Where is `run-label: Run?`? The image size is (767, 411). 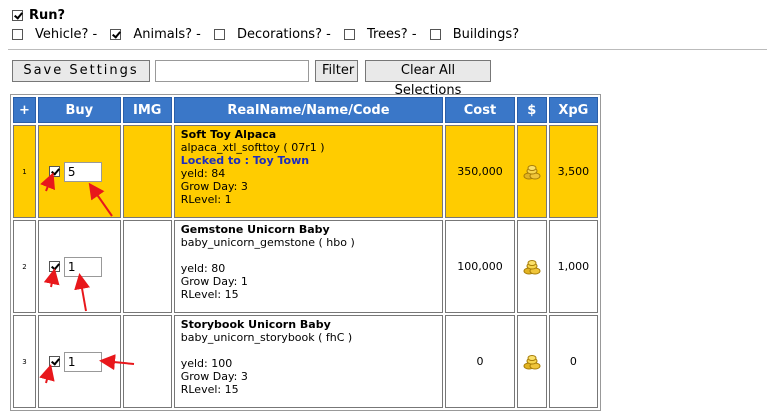 run-label: Run? is located at coordinates (47, 15).